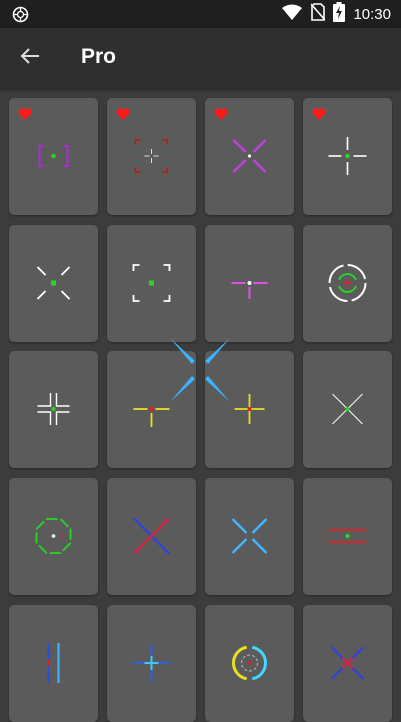 The image size is (401, 722). I want to click on crosshair-tile-square-corners-white, so click(151, 283).